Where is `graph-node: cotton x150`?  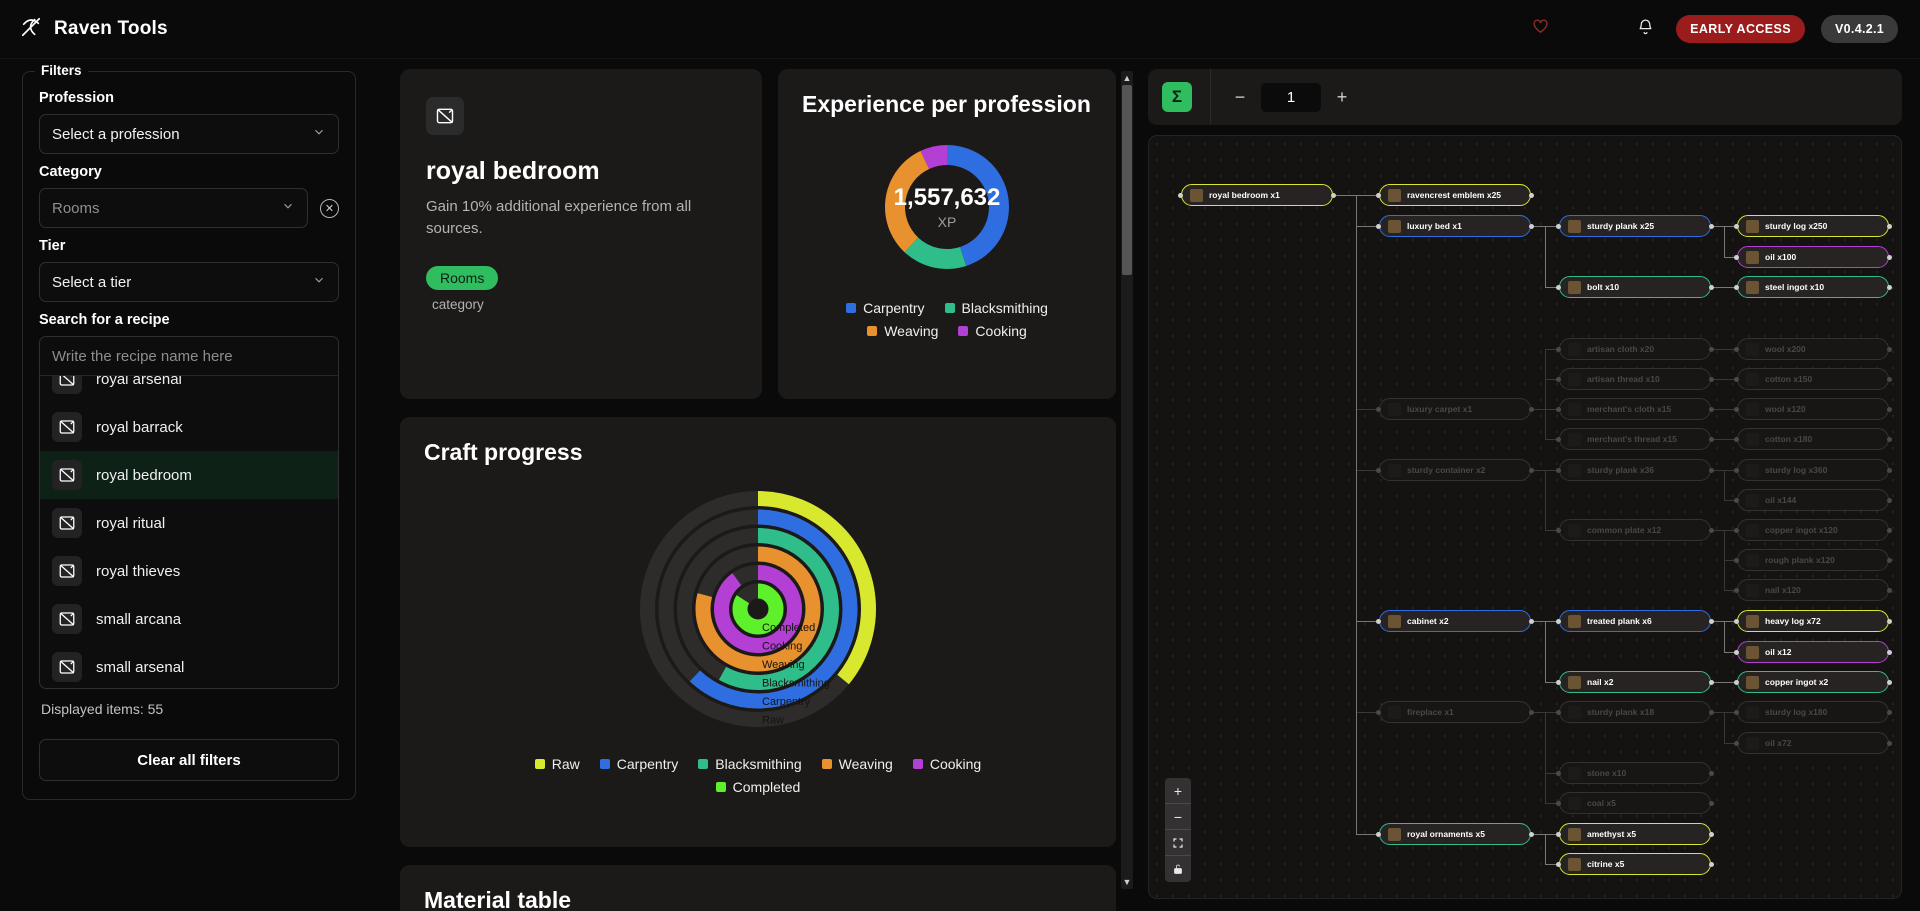
graph-node: cotton x150 is located at coordinates (1813, 379).